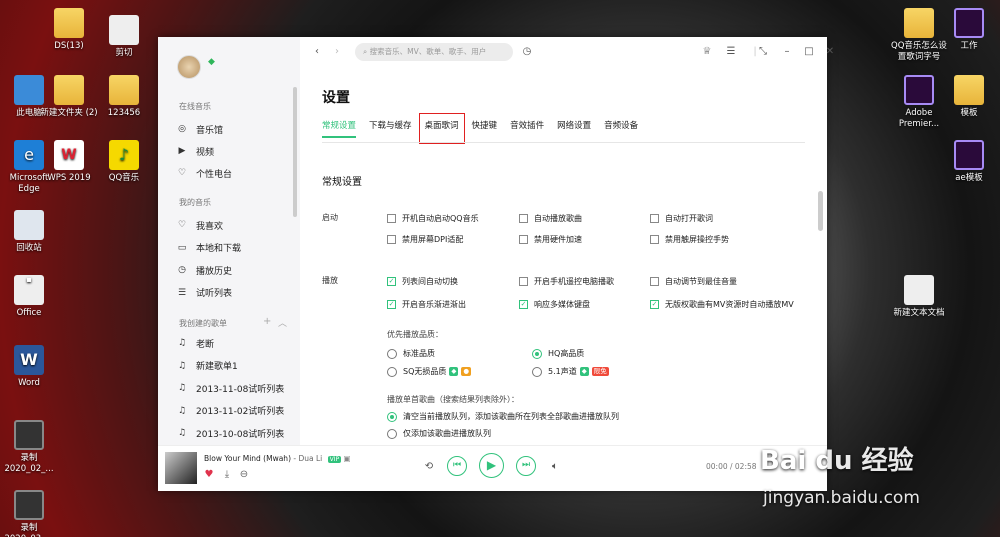 Image resolution: width=1000 pixels, height=537 pixels. Describe the element at coordinates (124, 97) in the screenshot. I see `desk-left-4: 123456` at that location.